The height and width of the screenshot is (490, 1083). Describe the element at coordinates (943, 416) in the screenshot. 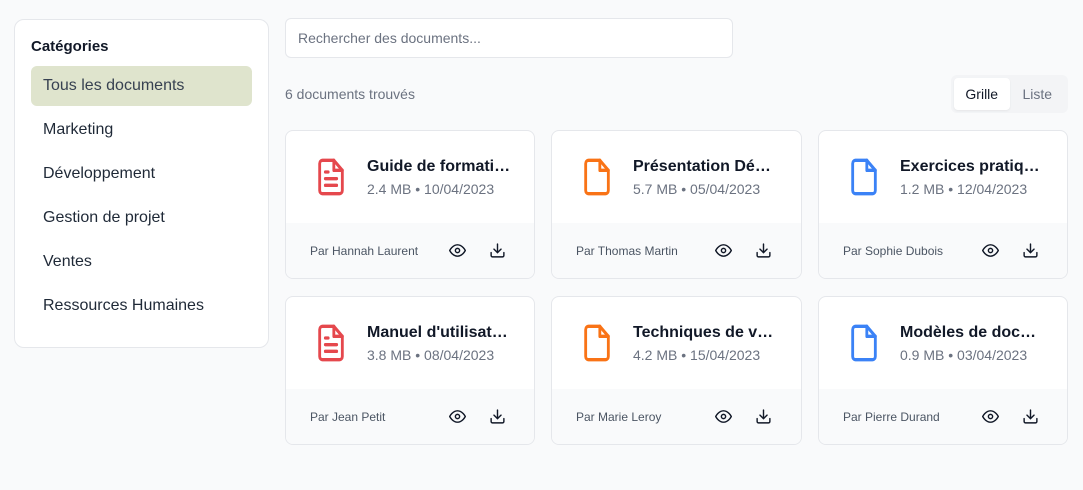

I see `card-footer: Par Pierre Durand` at that location.